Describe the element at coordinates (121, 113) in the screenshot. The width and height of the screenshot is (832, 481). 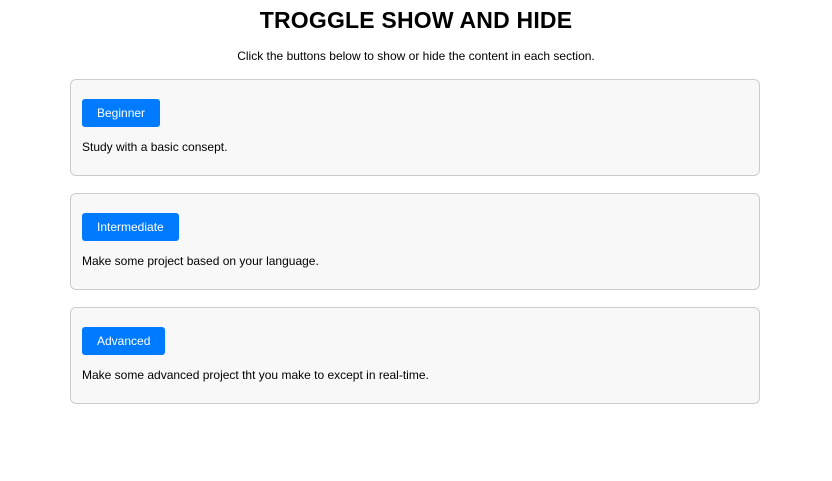
I see `beginner-toggle-button: Beginner` at that location.